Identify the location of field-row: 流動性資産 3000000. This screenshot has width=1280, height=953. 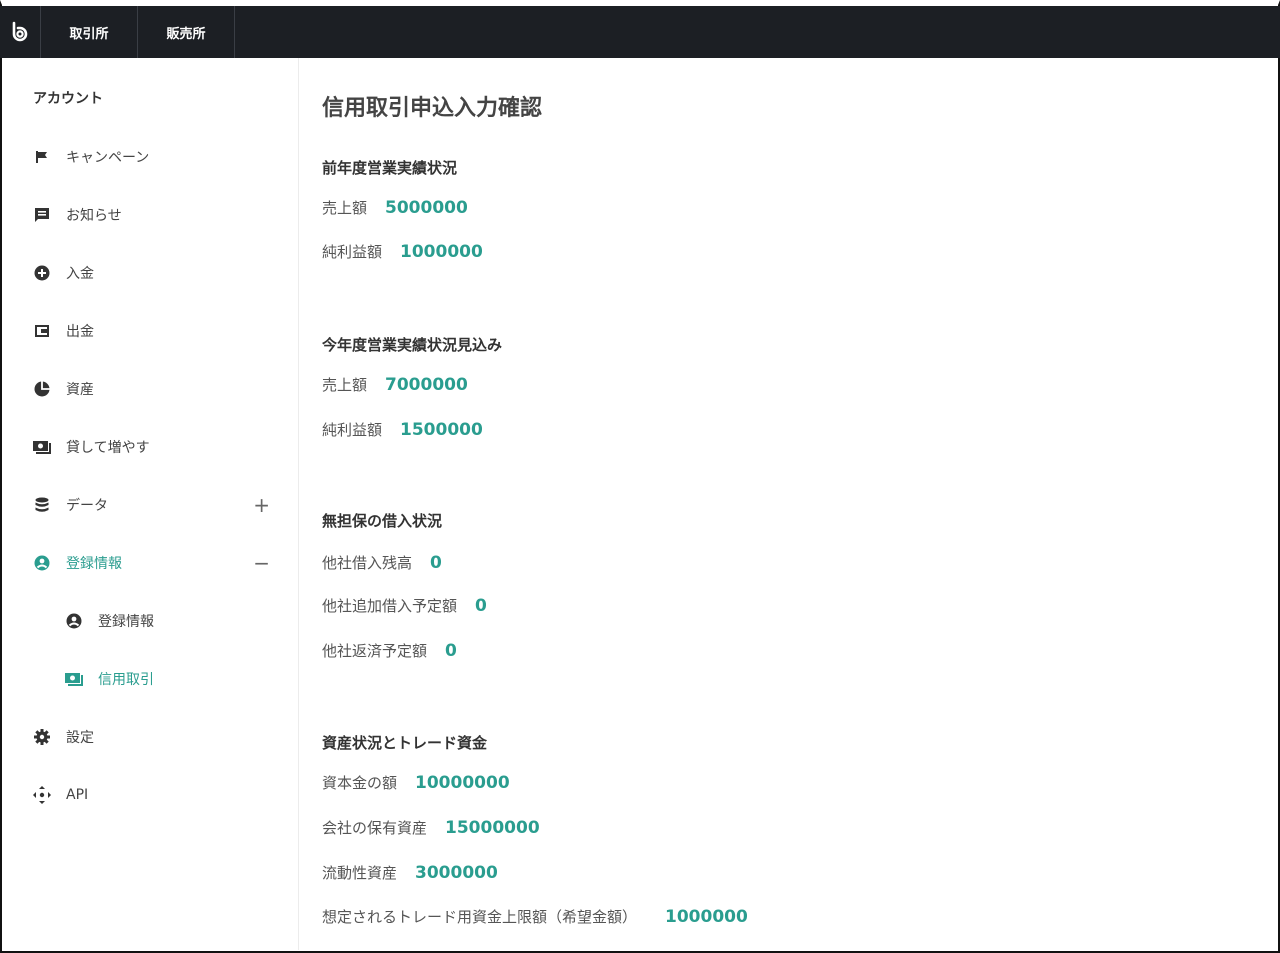
(410, 872).